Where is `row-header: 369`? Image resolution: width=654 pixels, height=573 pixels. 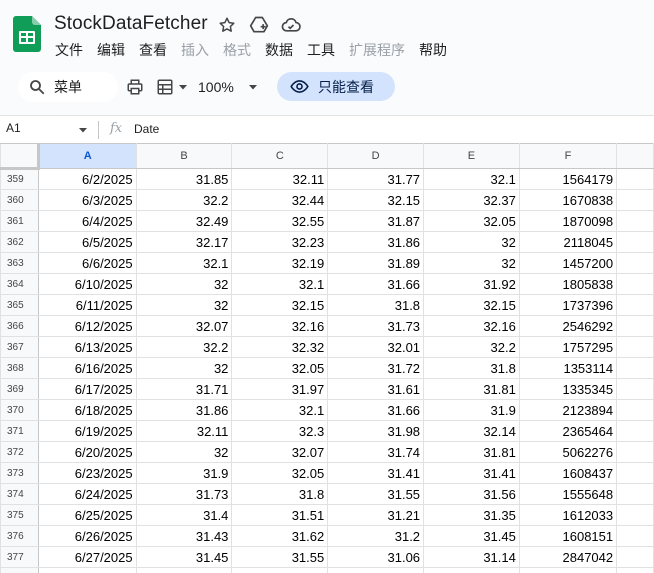
row-header: 369 is located at coordinates (19, 389).